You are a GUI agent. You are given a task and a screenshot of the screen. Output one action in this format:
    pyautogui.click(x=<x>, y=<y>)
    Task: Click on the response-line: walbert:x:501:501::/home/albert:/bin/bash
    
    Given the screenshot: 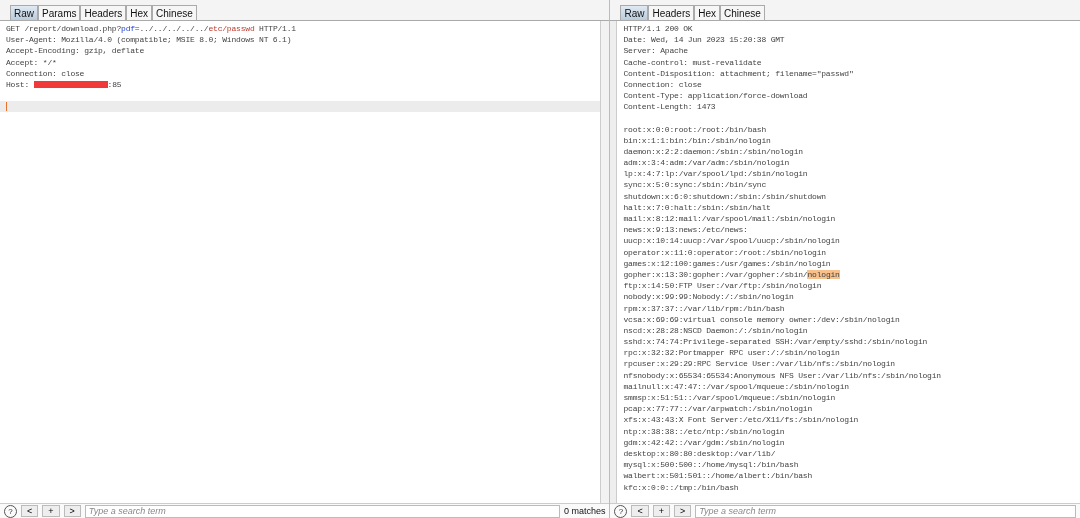 What is the action you would take?
    pyautogui.click(x=718, y=476)
    